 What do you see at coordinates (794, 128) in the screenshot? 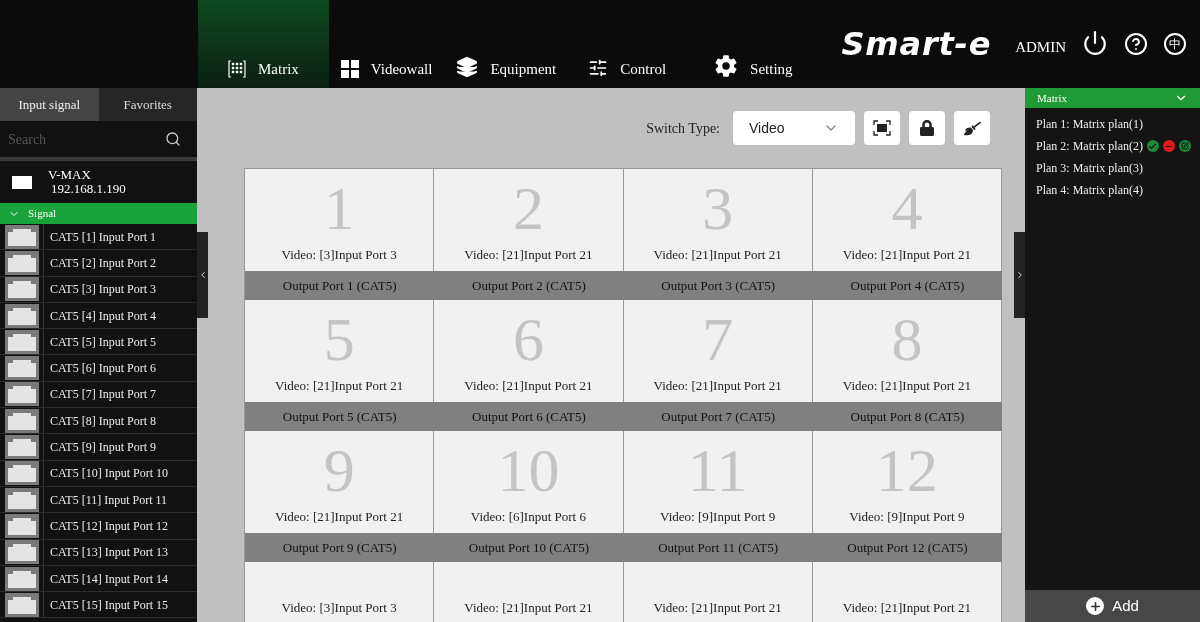
I see `switch-type-dropdown: Video` at bounding box center [794, 128].